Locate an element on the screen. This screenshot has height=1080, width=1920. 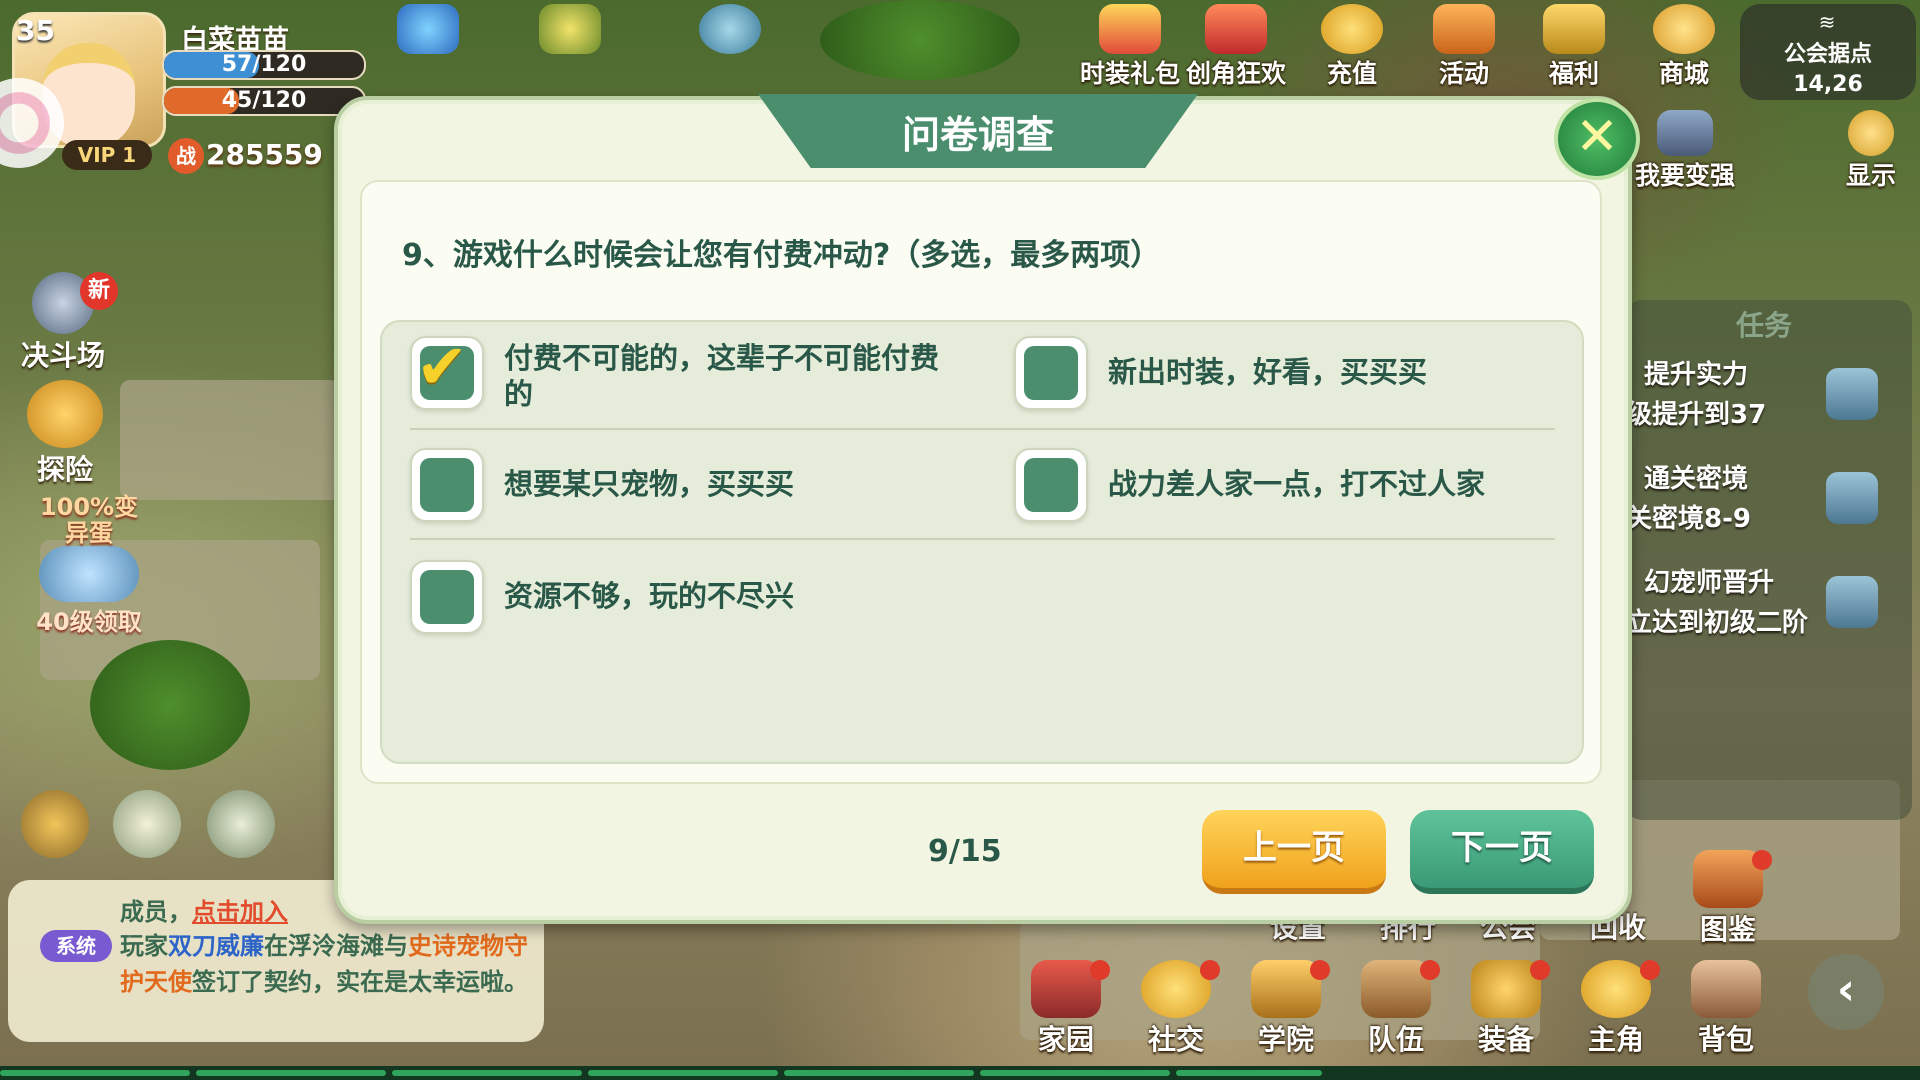
close-icon: ✕ is located at coordinates (1597, 137).